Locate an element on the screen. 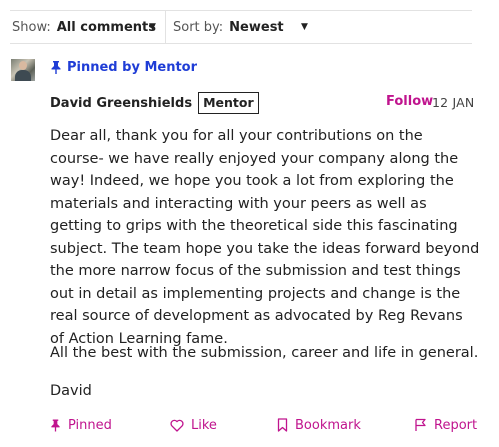 This screenshot has height=447, width=499. pinned-banner: Pinned by Mentor is located at coordinates (123, 67).